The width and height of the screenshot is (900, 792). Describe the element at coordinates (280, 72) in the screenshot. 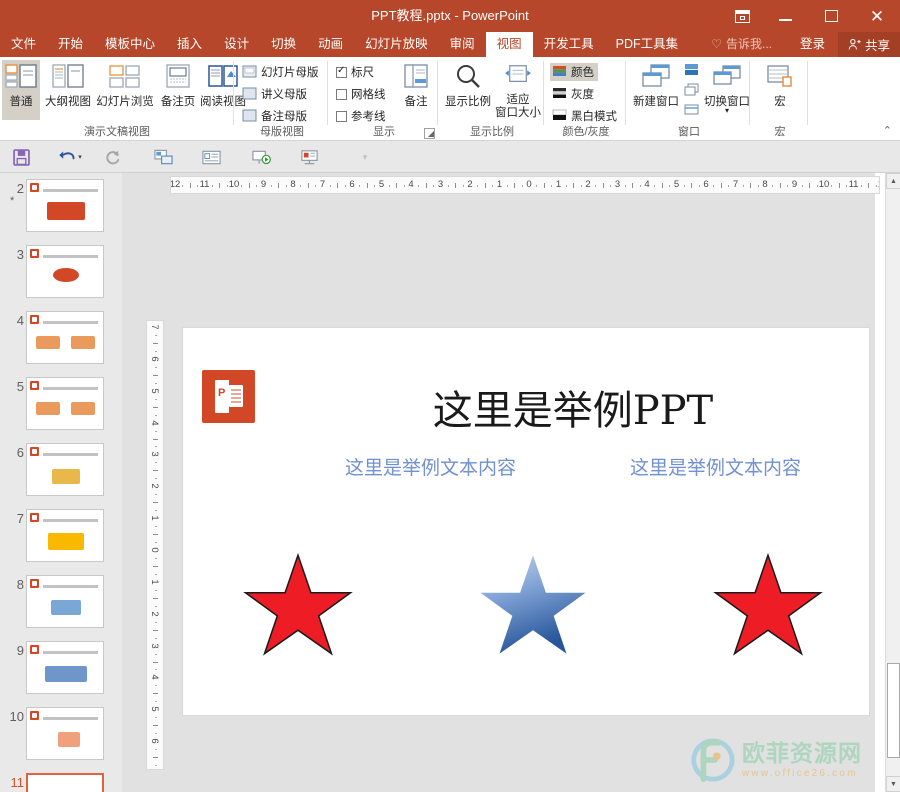

I see `master-item-slide-master: 幻灯片母版` at that location.